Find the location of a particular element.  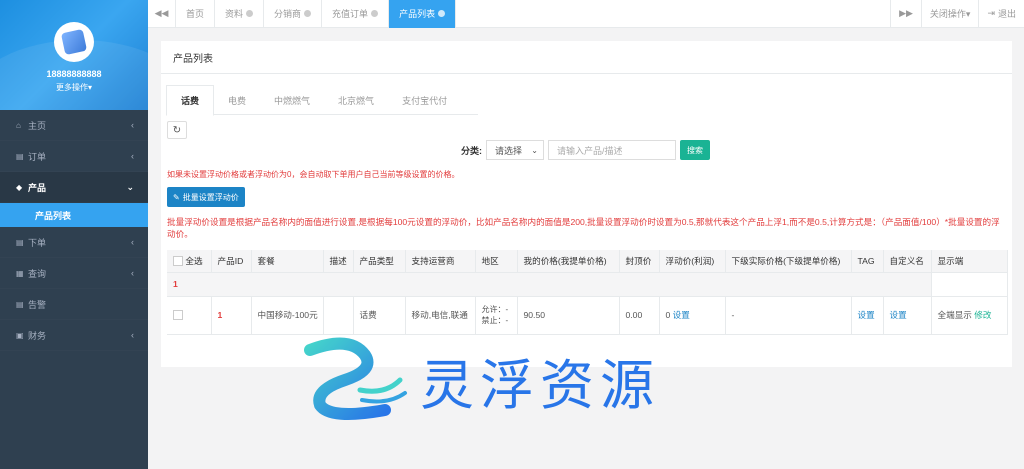

tab-phone-bill: 话费 is located at coordinates (190, 100).